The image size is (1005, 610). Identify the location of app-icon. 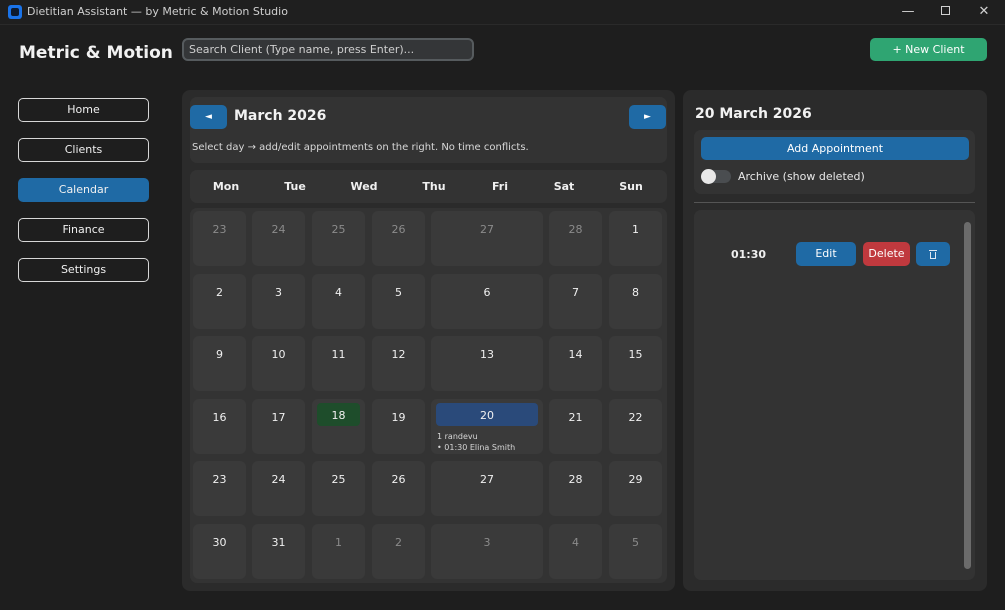
(15, 12).